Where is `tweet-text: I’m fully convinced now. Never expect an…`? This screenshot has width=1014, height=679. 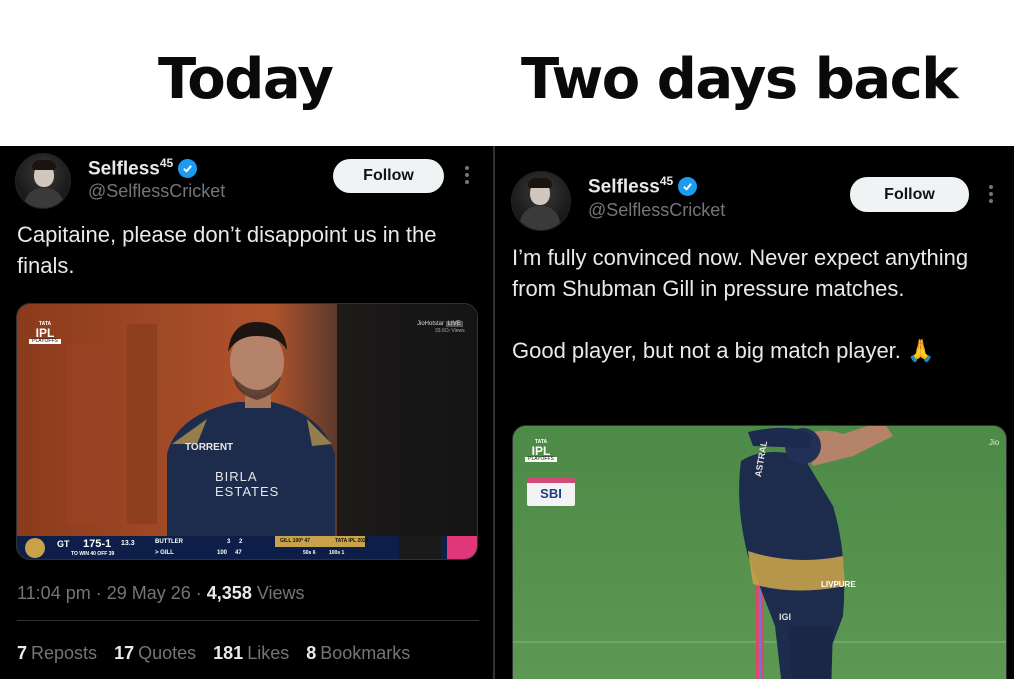 tweet-text: I’m fully convinced now. Never expect an… is located at coordinates (740, 304).